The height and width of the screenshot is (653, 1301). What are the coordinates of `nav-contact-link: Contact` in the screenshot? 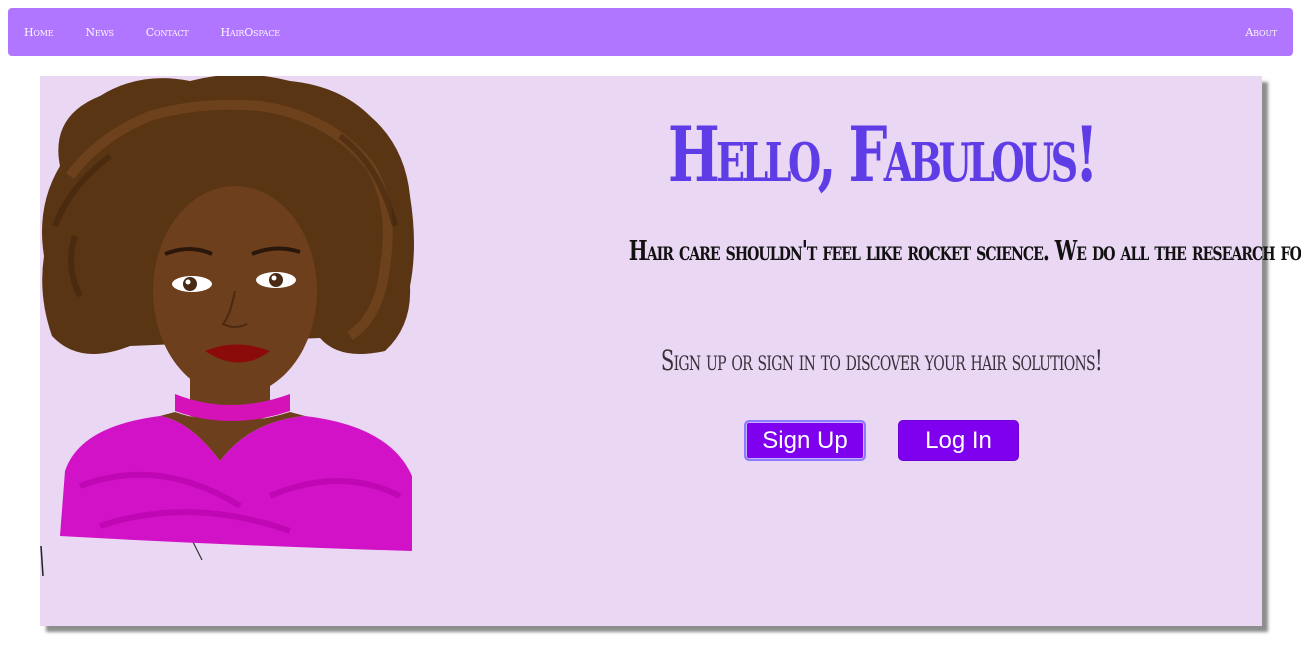 It's located at (167, 32).